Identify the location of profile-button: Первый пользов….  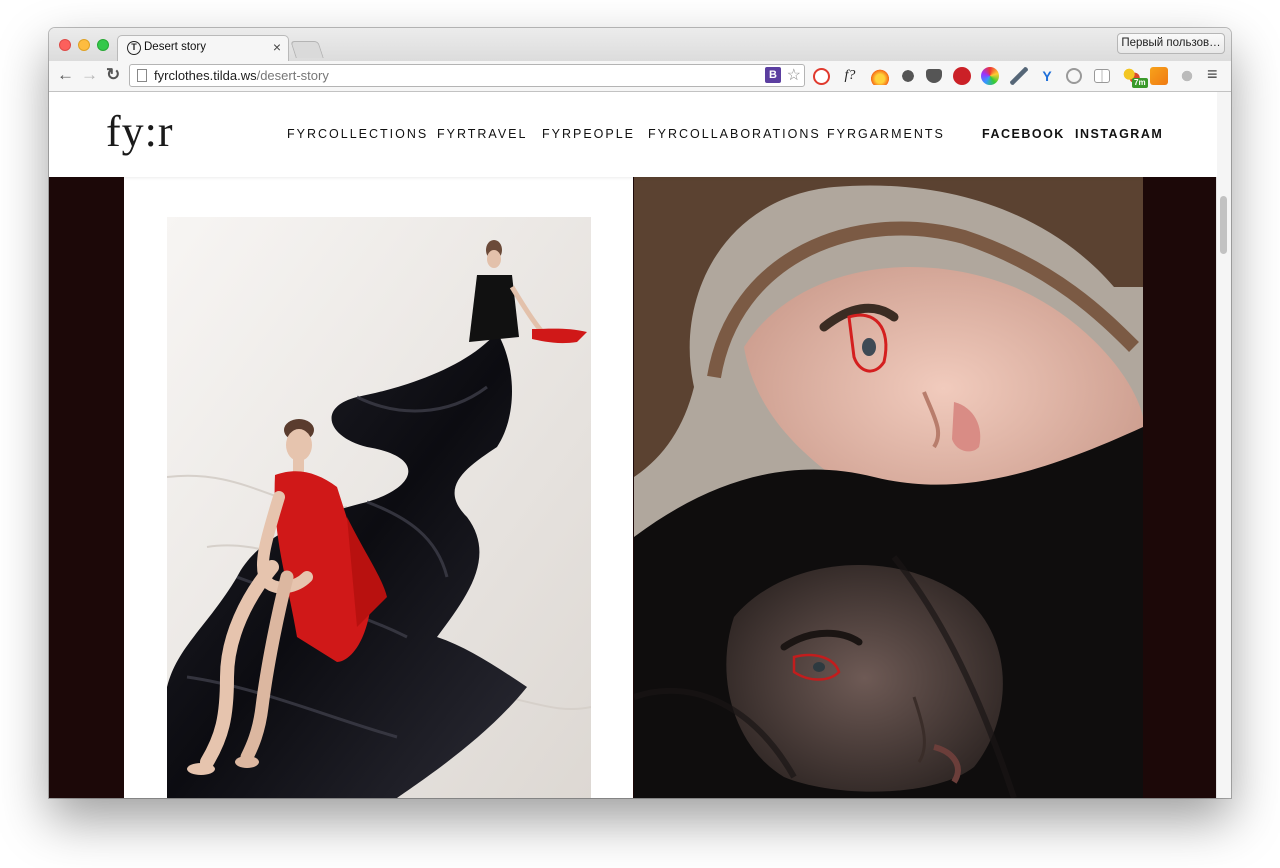
(1171, 43).